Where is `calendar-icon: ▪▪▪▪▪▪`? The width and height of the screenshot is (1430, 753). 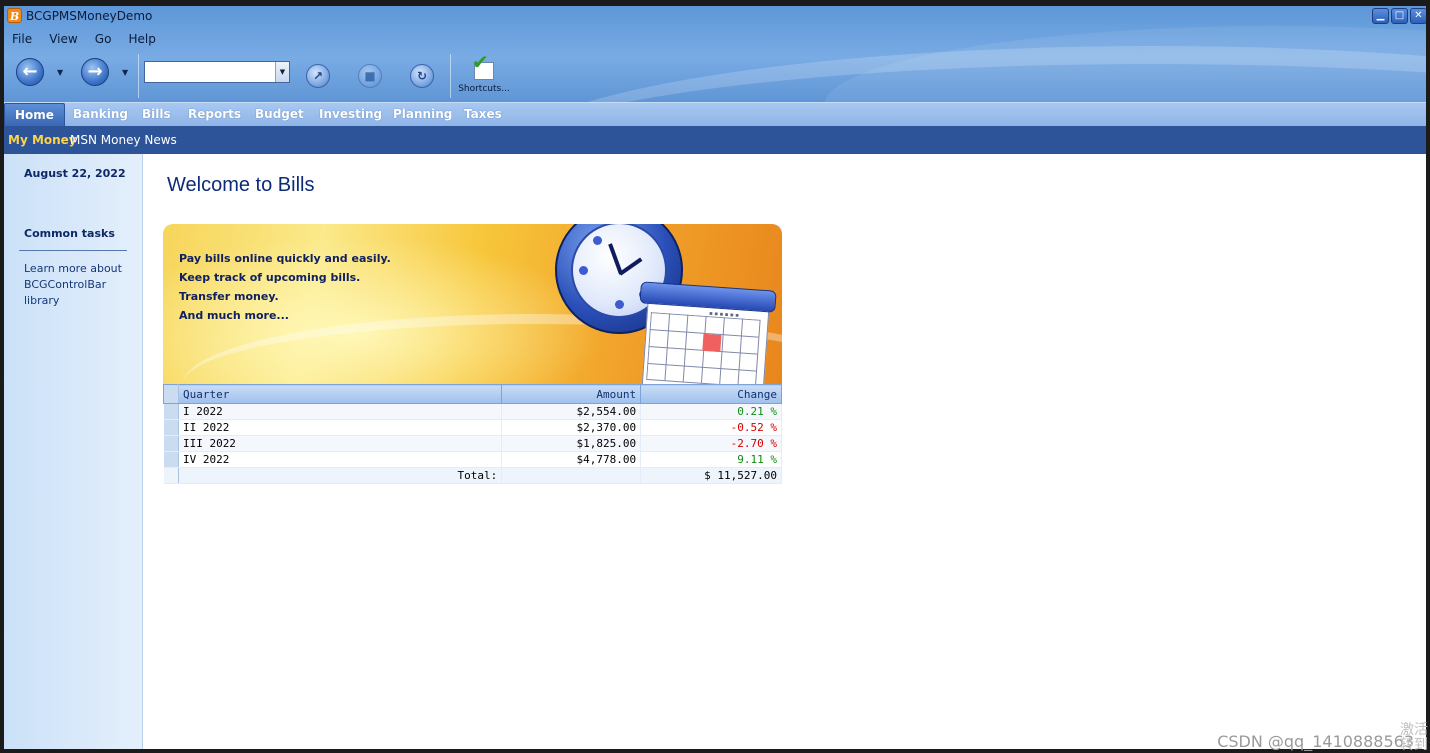 calendar-icon: ▪▪▪▪▪▪ is located at coordinates (705, 332).